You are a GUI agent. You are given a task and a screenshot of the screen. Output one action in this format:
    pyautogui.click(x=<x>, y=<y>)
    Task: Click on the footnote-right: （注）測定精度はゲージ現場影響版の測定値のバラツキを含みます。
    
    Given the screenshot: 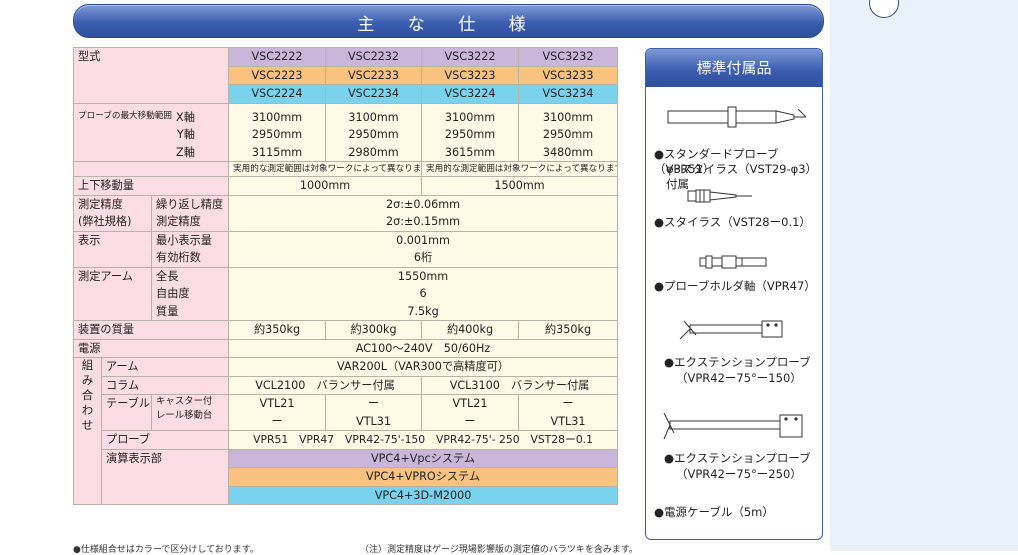 What is the action you would take?
    pyautogui.click(x=499, y=550)
    